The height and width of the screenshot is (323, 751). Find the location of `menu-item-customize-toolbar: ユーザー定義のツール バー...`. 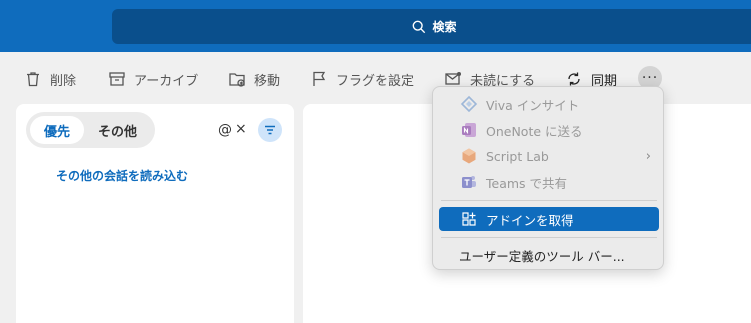

menu-item-customize-toolbar: ユーザー定義のツール バー... is located at coordinates (549, 255).